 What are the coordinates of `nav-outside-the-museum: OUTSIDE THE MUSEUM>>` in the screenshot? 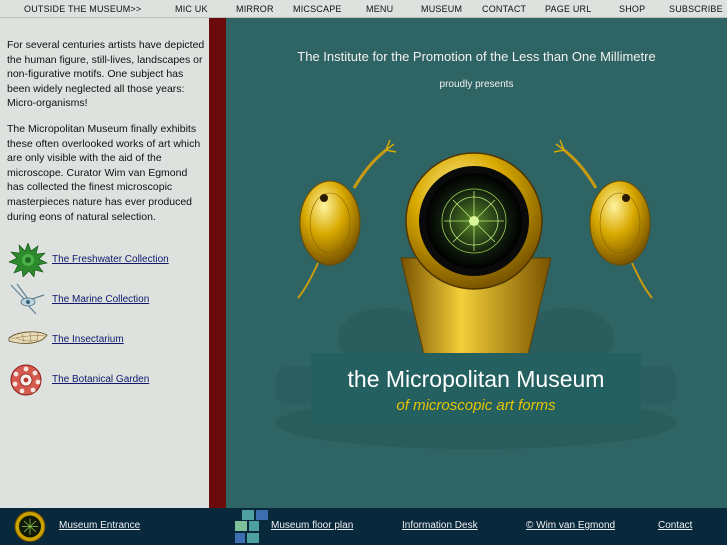 It's located at (82, 9).